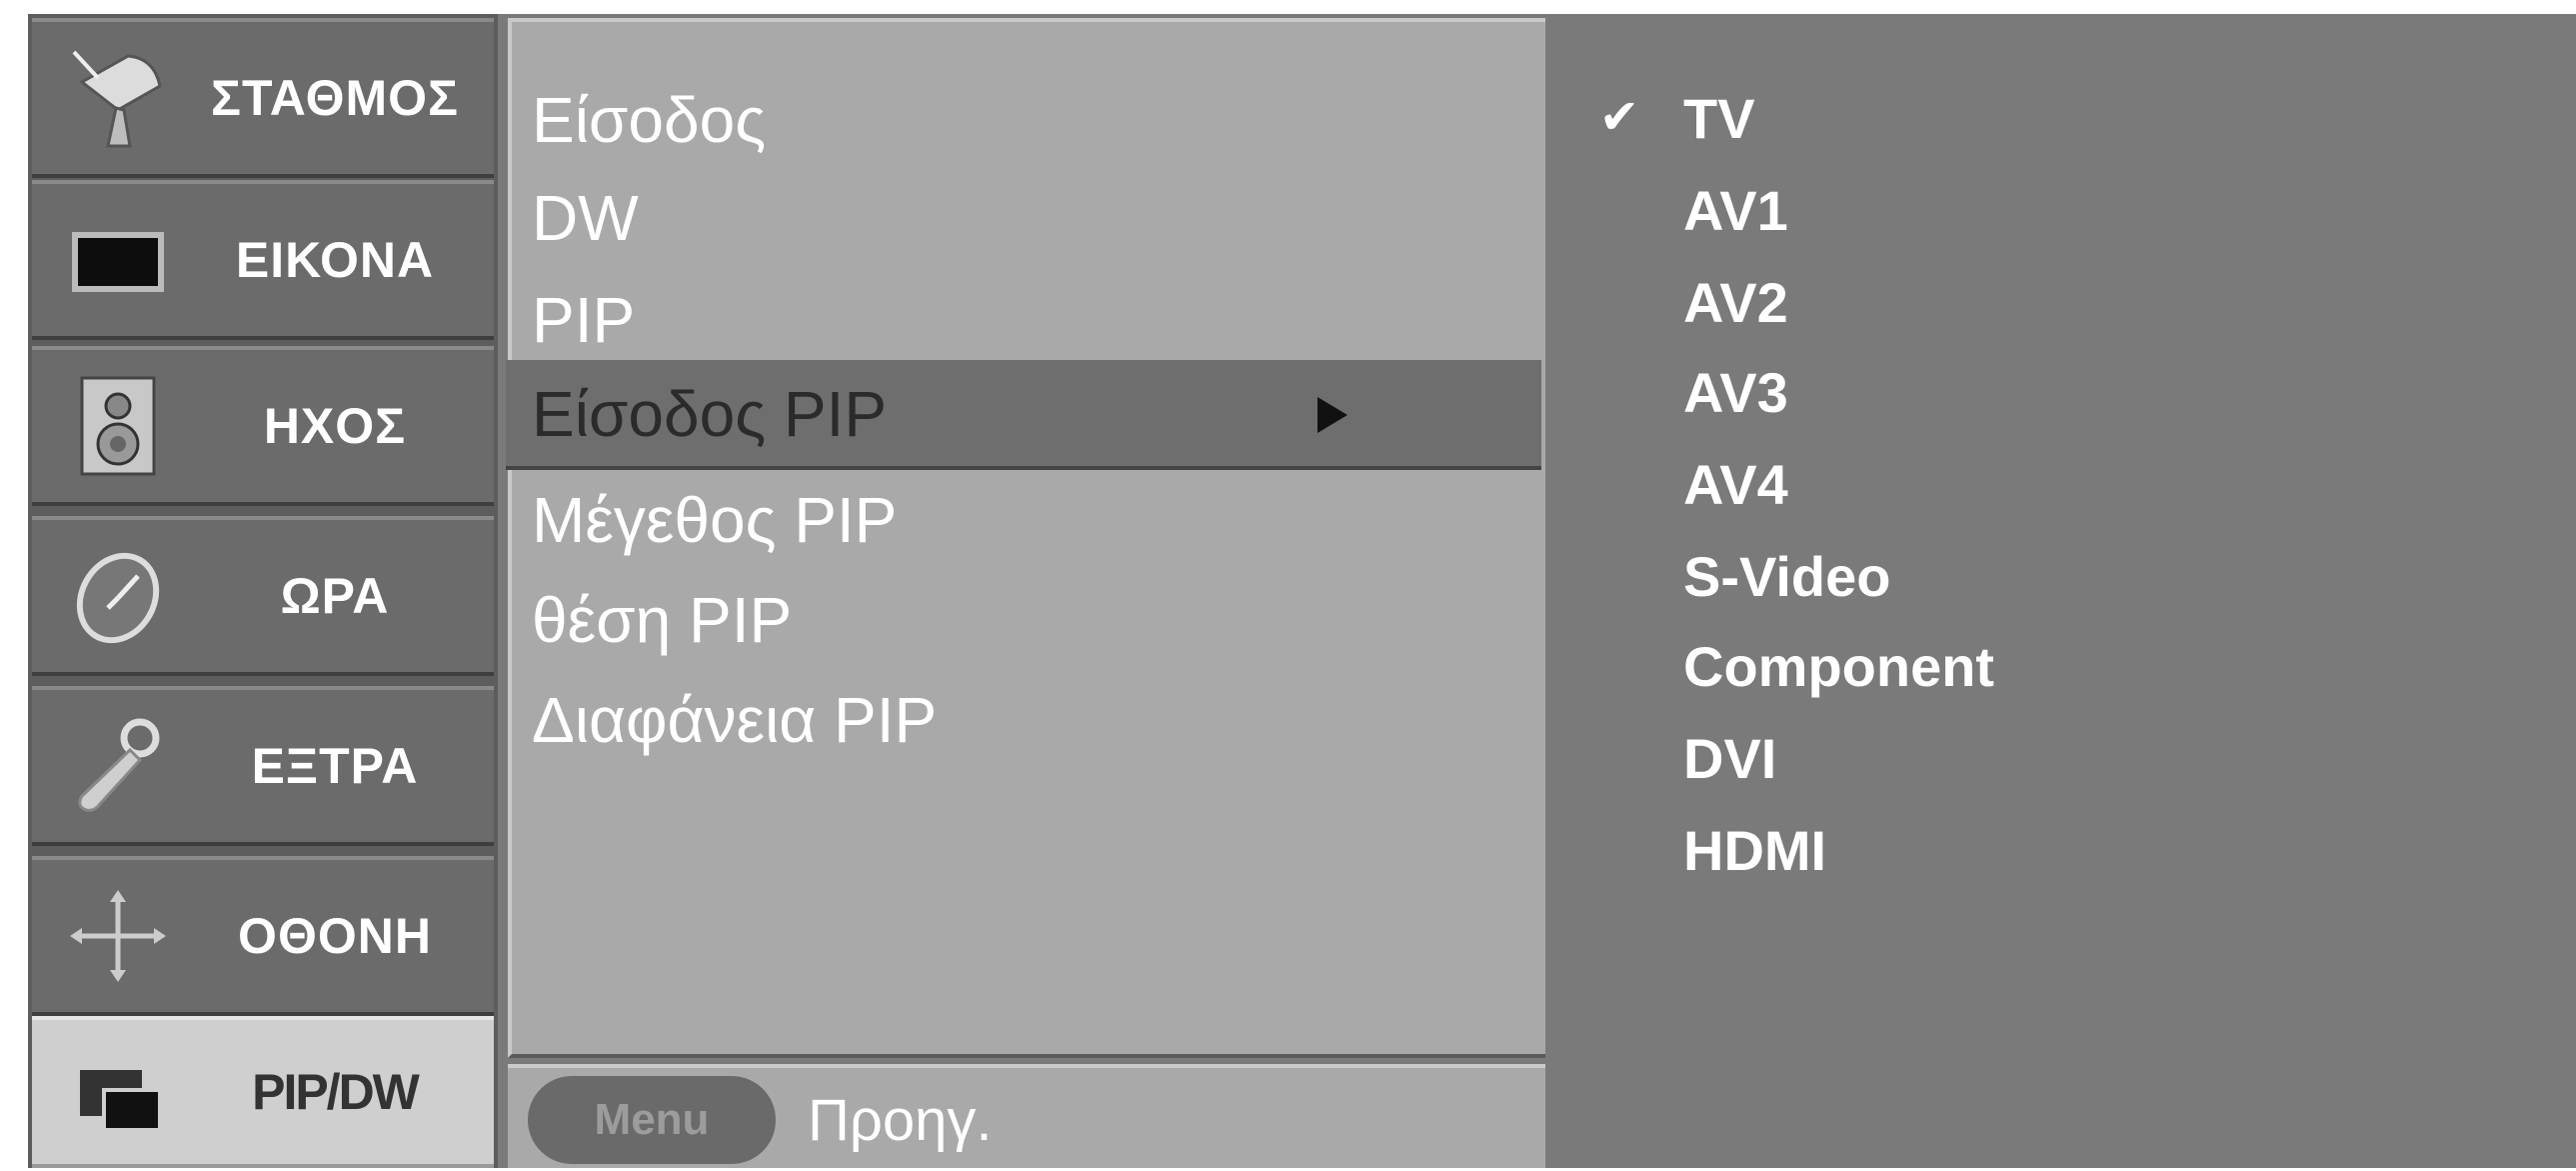  What do you see at coordinates (1619, 117) in the screenshot?
I see `checkmark-icon: ✔` at bounding box center [1619, 117].